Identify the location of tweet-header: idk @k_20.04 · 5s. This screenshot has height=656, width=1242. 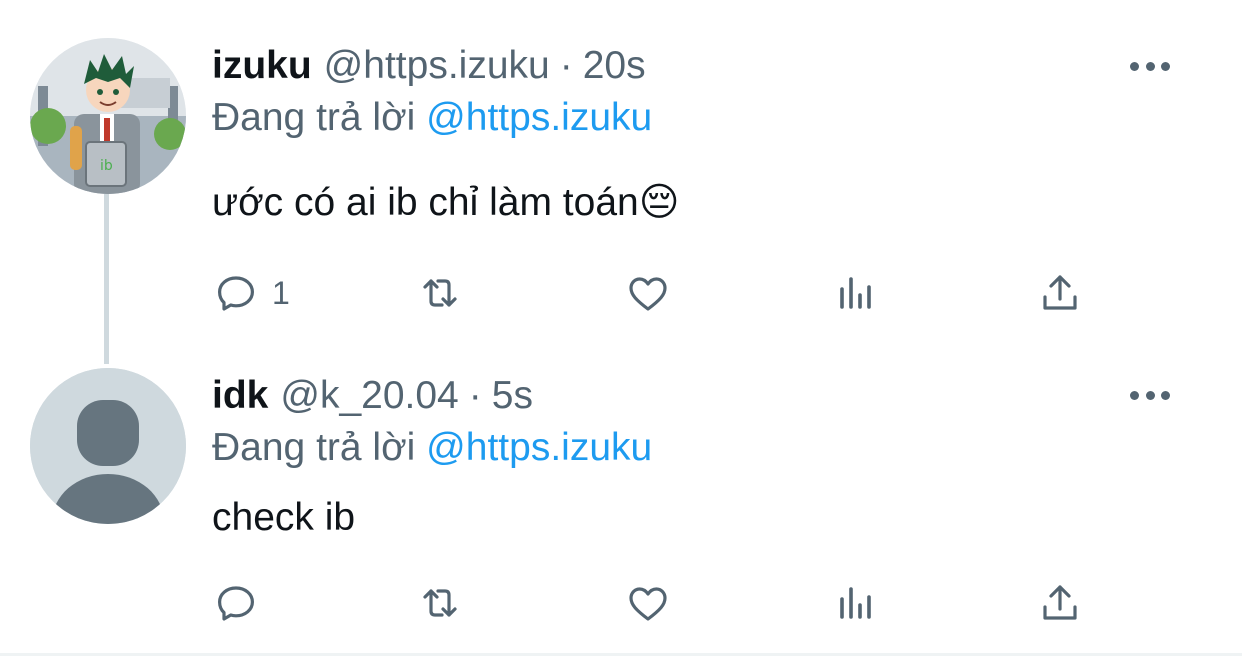
(372, 396).